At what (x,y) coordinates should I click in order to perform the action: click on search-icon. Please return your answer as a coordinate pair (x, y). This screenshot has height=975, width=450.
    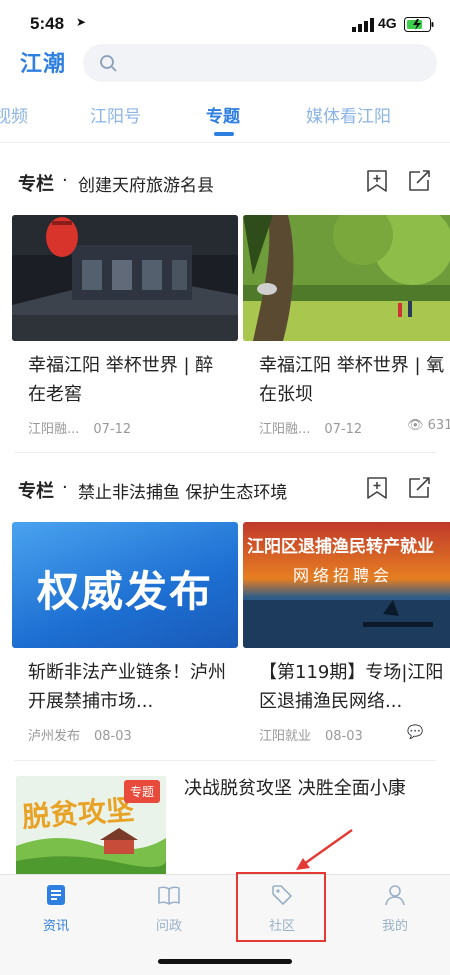
    Looking at the image, I should click on (108, 63).